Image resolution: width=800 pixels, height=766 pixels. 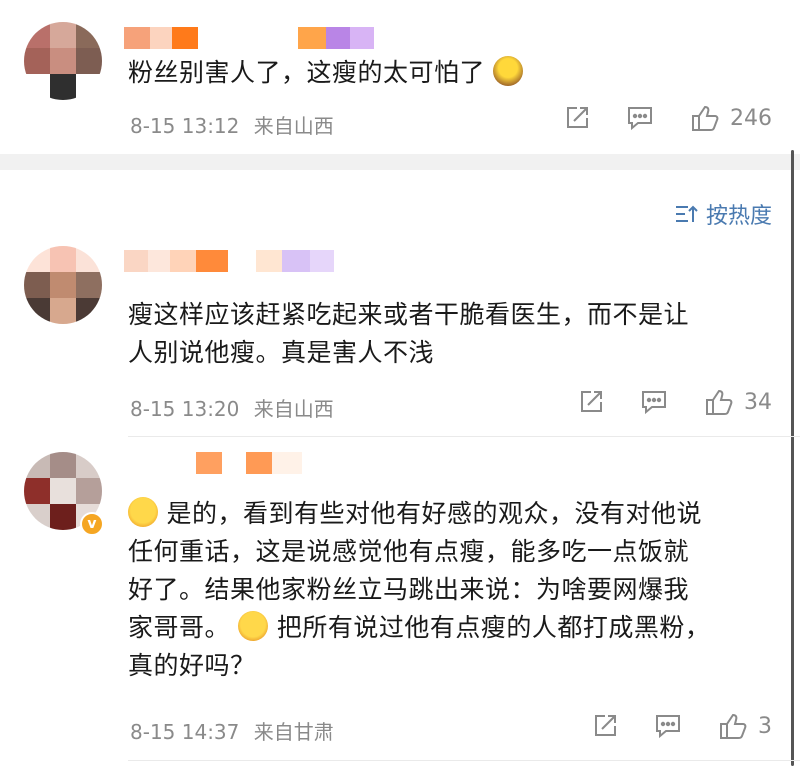 I want to click on sort-icon, so click(x=686, y=213).